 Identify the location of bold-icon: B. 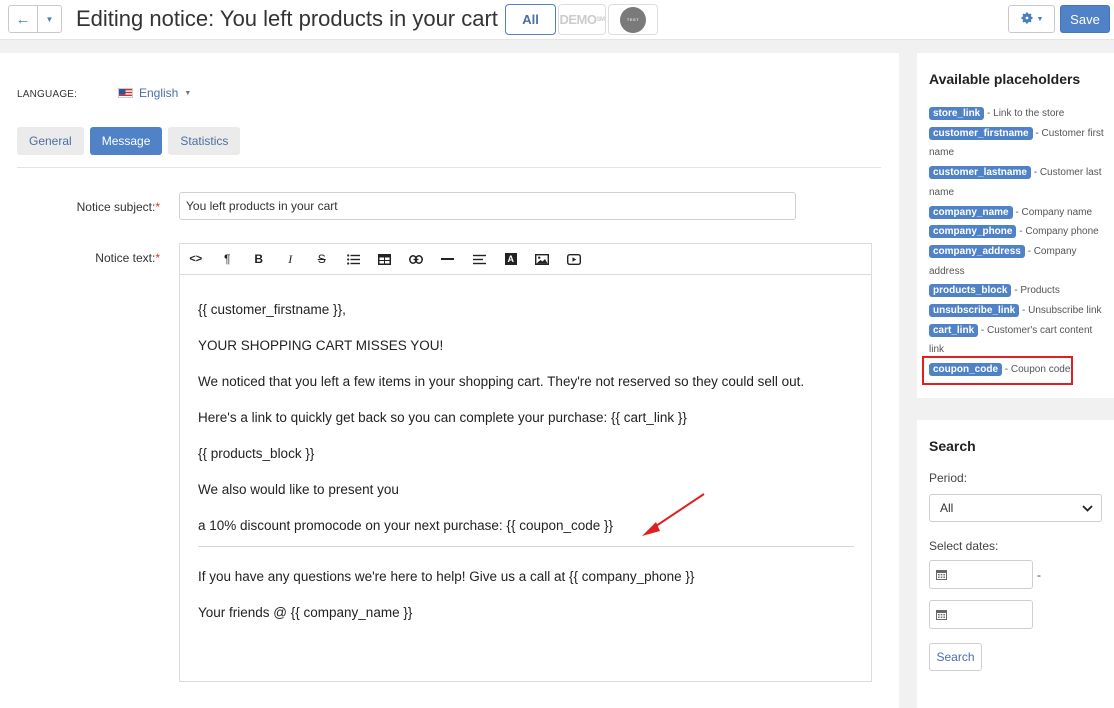
(259, 259).